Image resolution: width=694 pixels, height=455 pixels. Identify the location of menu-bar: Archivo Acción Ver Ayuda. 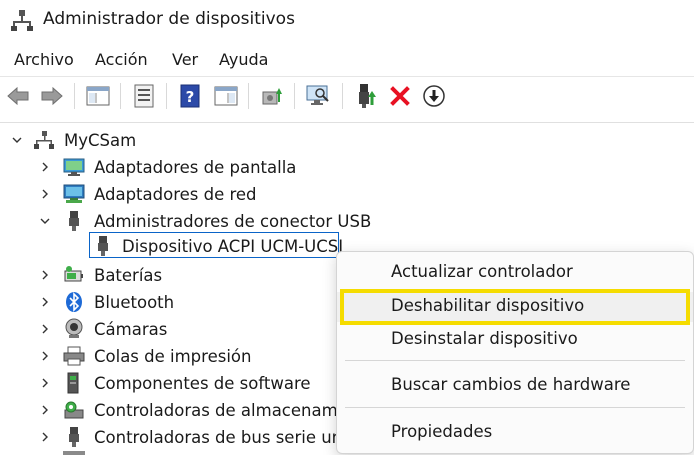
(347, 62).